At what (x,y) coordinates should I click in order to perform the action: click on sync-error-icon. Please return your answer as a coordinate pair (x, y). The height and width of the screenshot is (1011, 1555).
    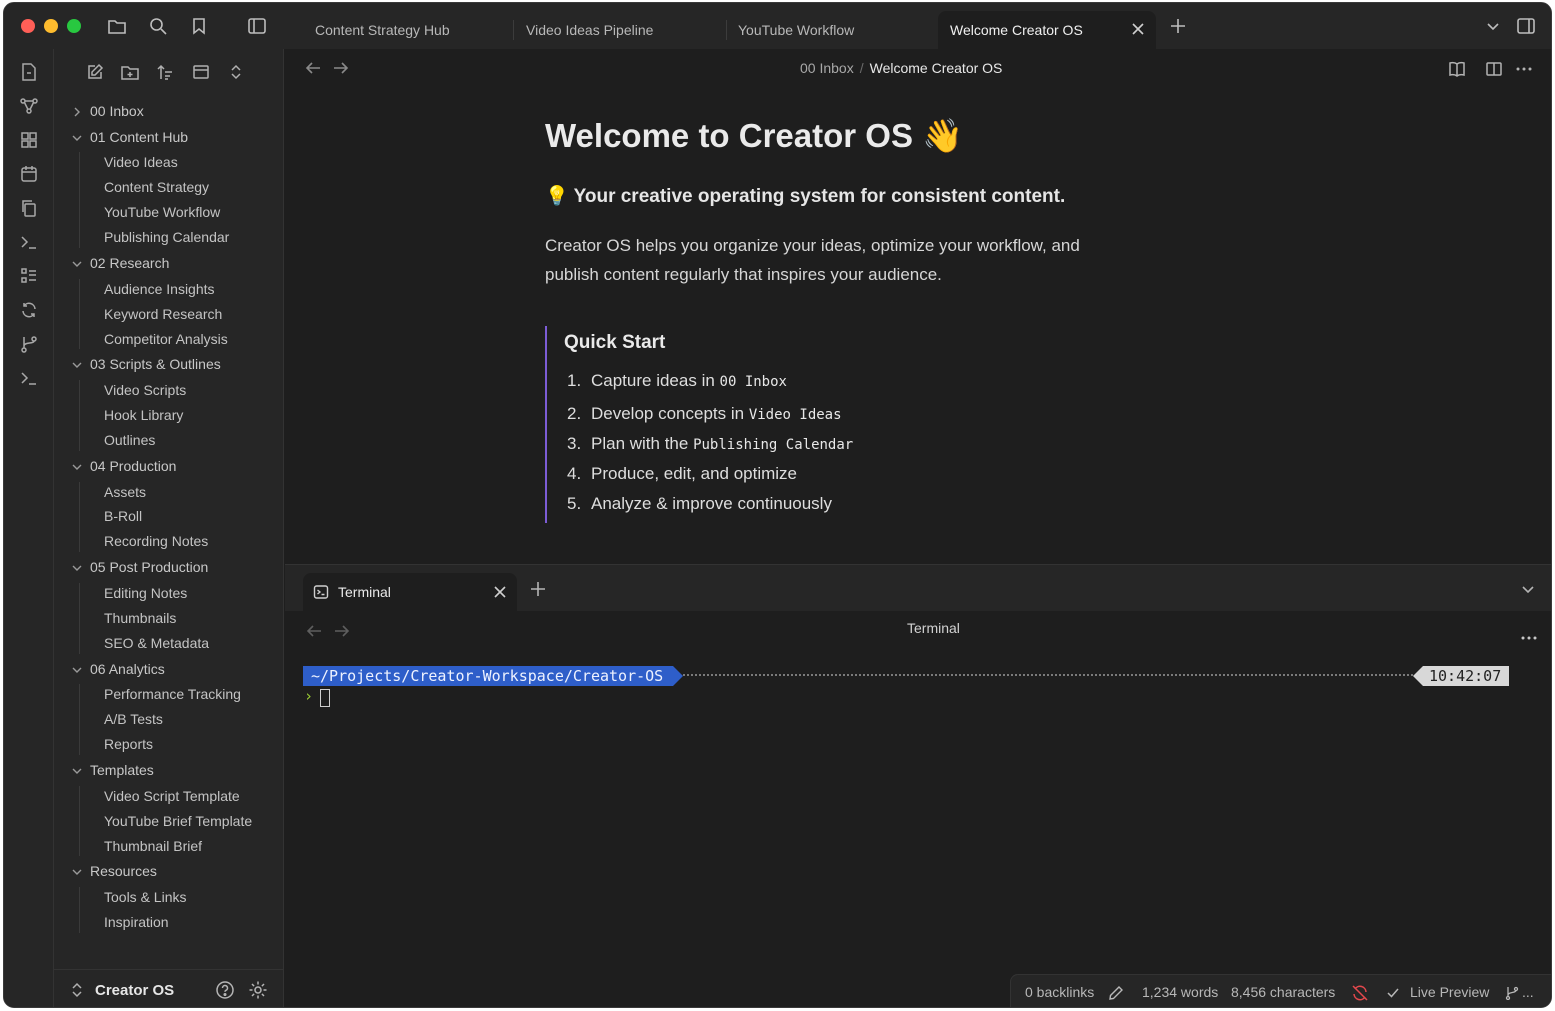
    Looking at the image, I should click on (1360, 993).